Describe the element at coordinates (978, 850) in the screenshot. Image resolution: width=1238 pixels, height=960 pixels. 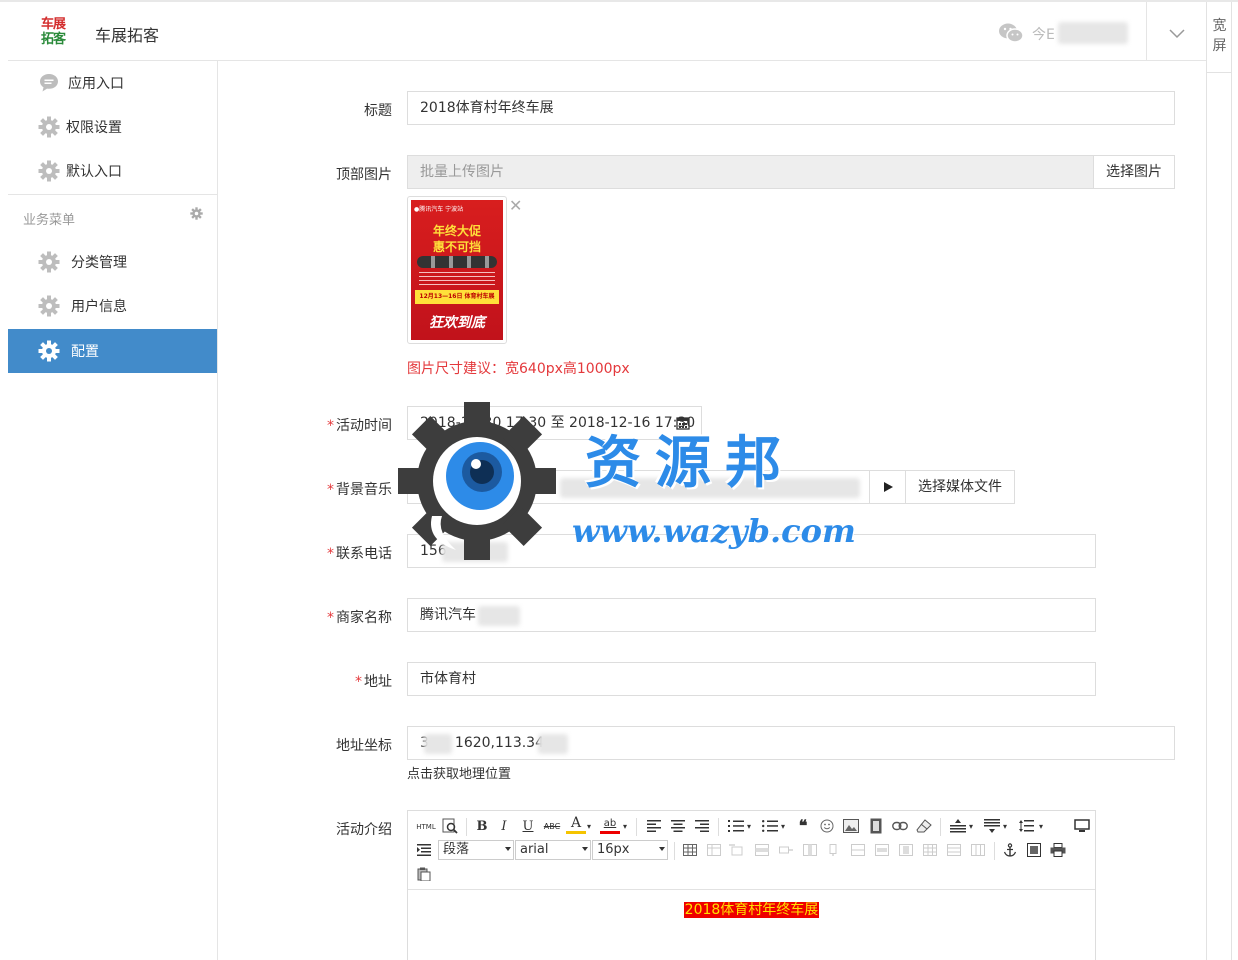
I see `split-columns-icon` at that location.